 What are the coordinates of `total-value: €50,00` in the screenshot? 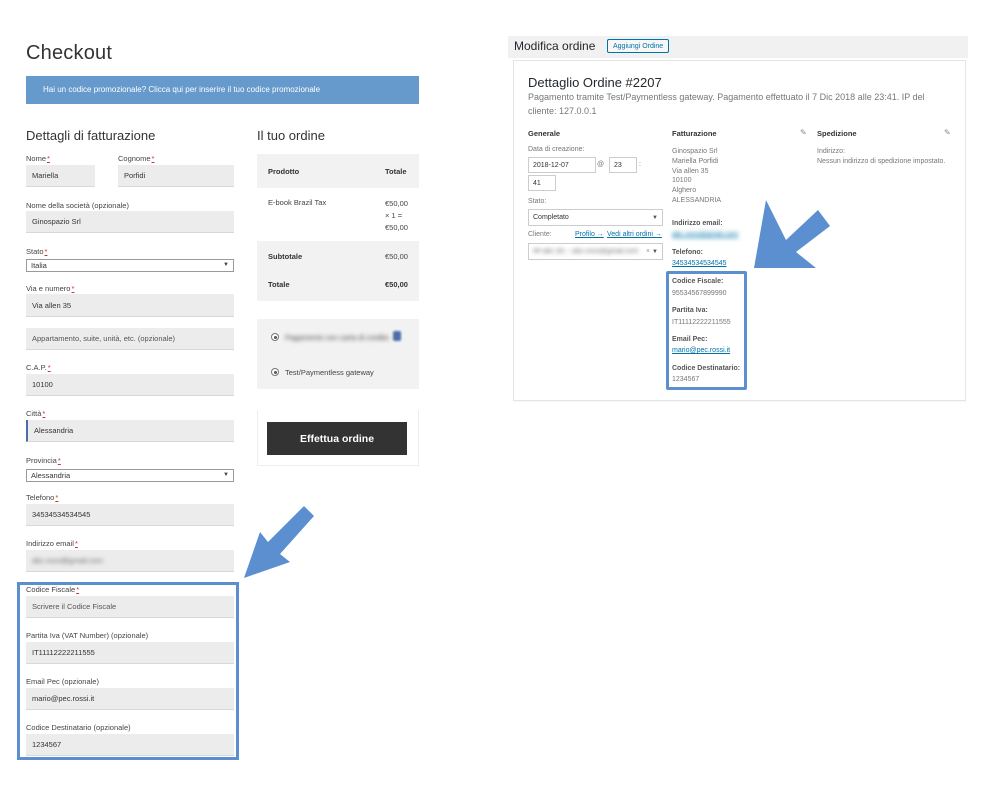 It's located at (396, 284).